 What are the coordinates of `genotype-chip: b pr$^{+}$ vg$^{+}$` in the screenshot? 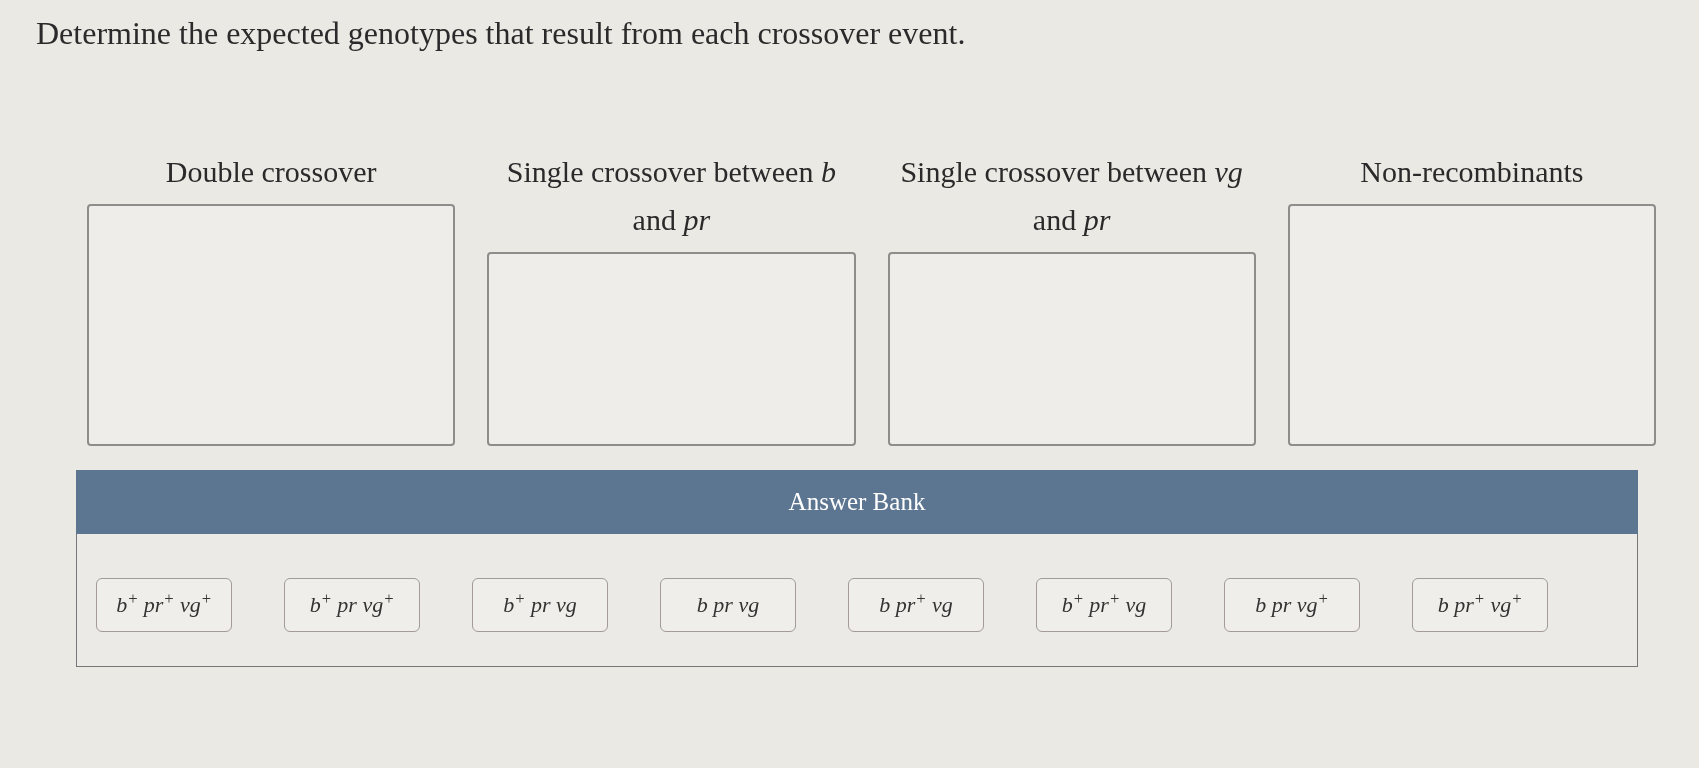 It's located at (1480, 605).